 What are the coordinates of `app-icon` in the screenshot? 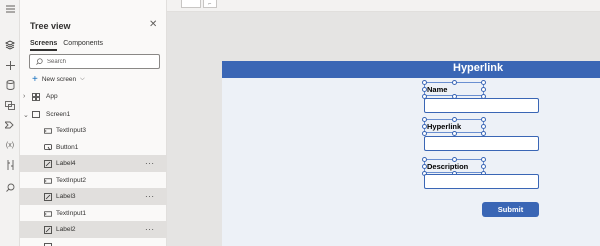 It's located at (36, 96).